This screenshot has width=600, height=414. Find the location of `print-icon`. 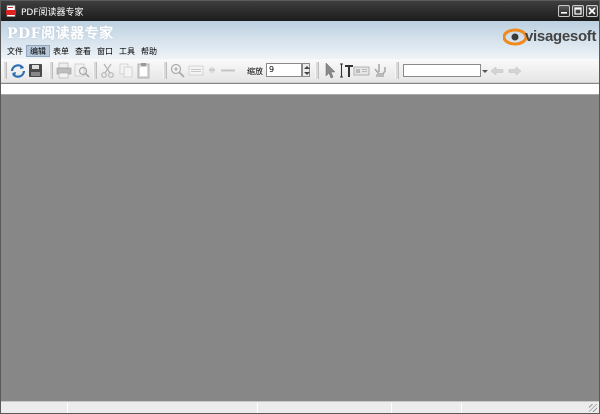

print-icon is located at coordinates (64, 70).